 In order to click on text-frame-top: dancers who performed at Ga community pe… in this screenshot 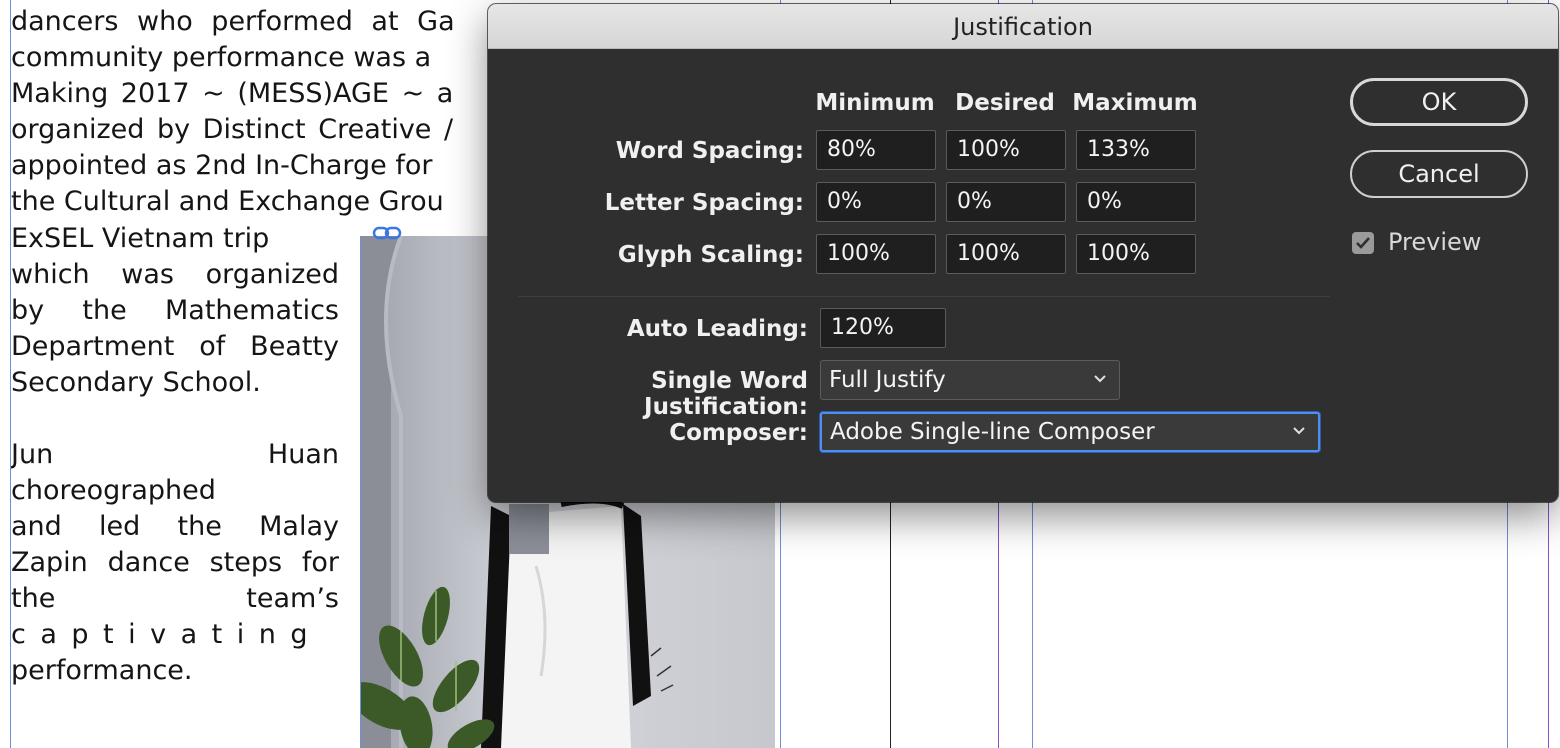, I will do `click(249, 112)`.